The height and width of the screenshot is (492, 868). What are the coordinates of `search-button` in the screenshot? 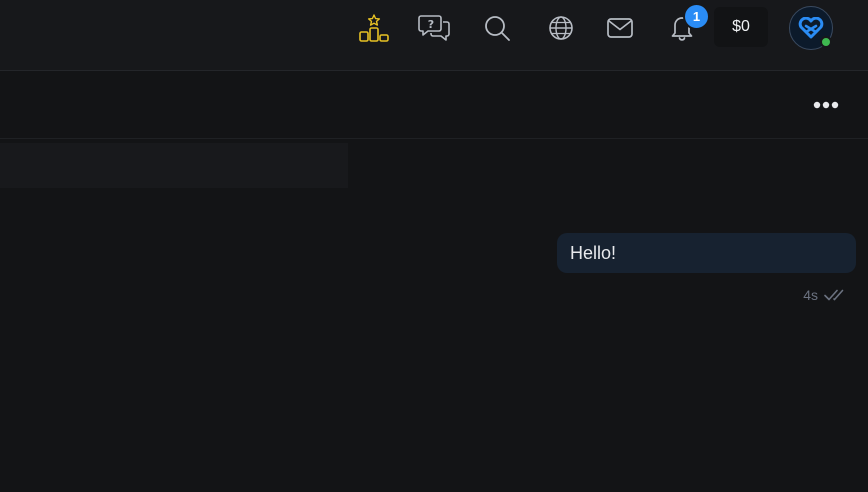 It's located at (497, 28).